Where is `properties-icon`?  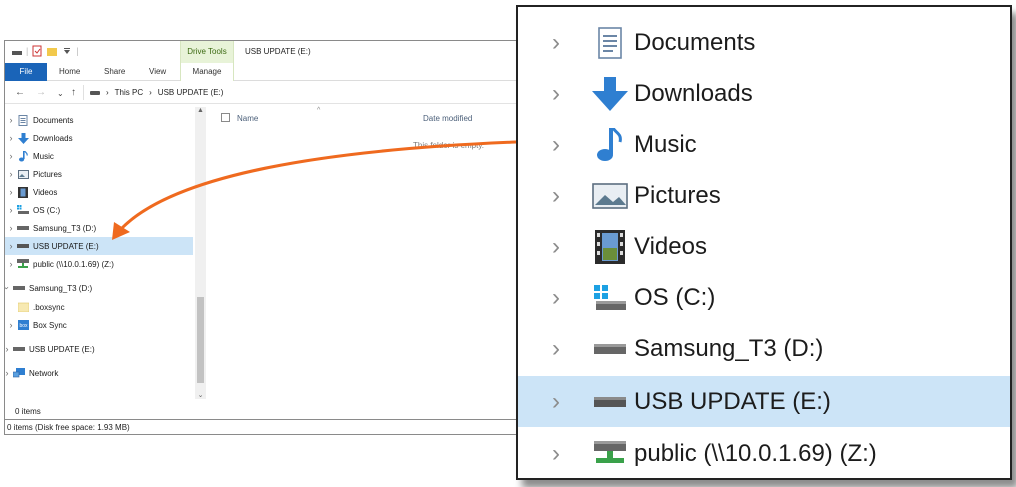 properties-icon is located at coordinates (37, 51).